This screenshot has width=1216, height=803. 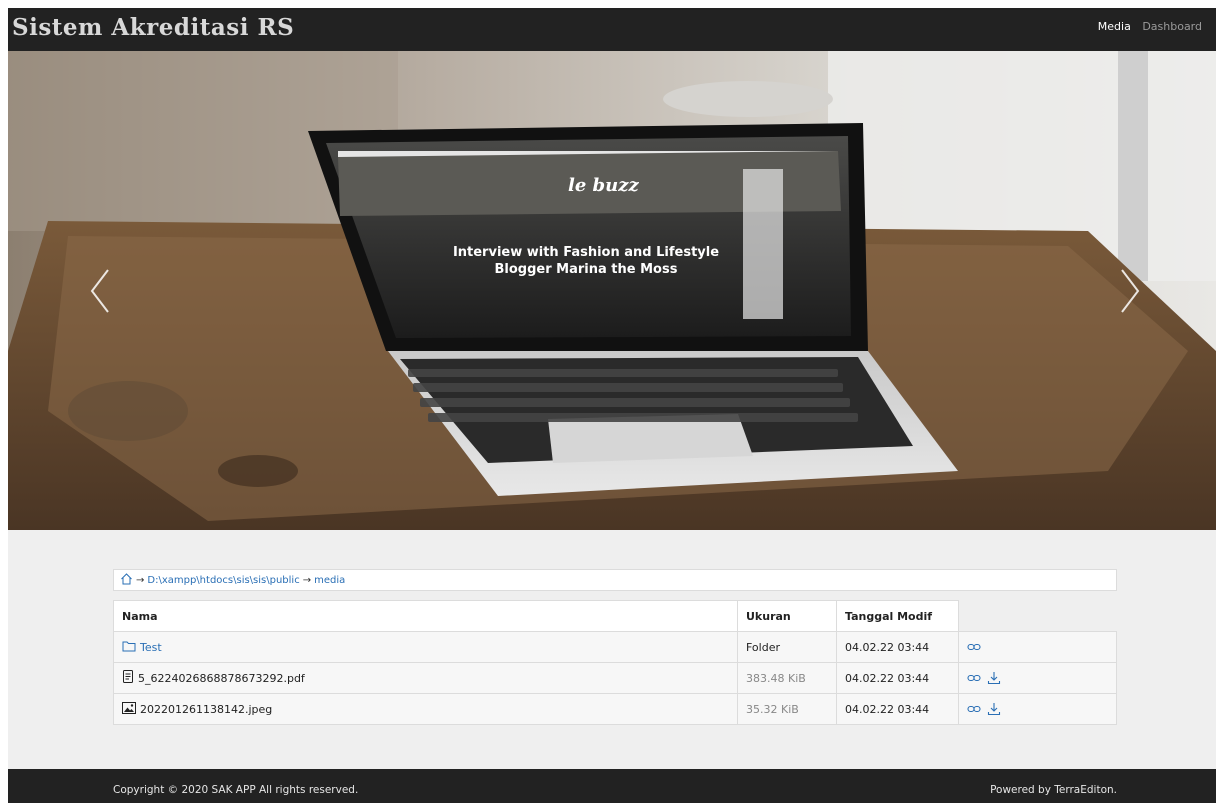 What do you see at coordinates (612, 29) in the screenshot?
I see `top-navbar: Sistem Akreditasi RS Media Dashboard` at bounding box center [612, 29].